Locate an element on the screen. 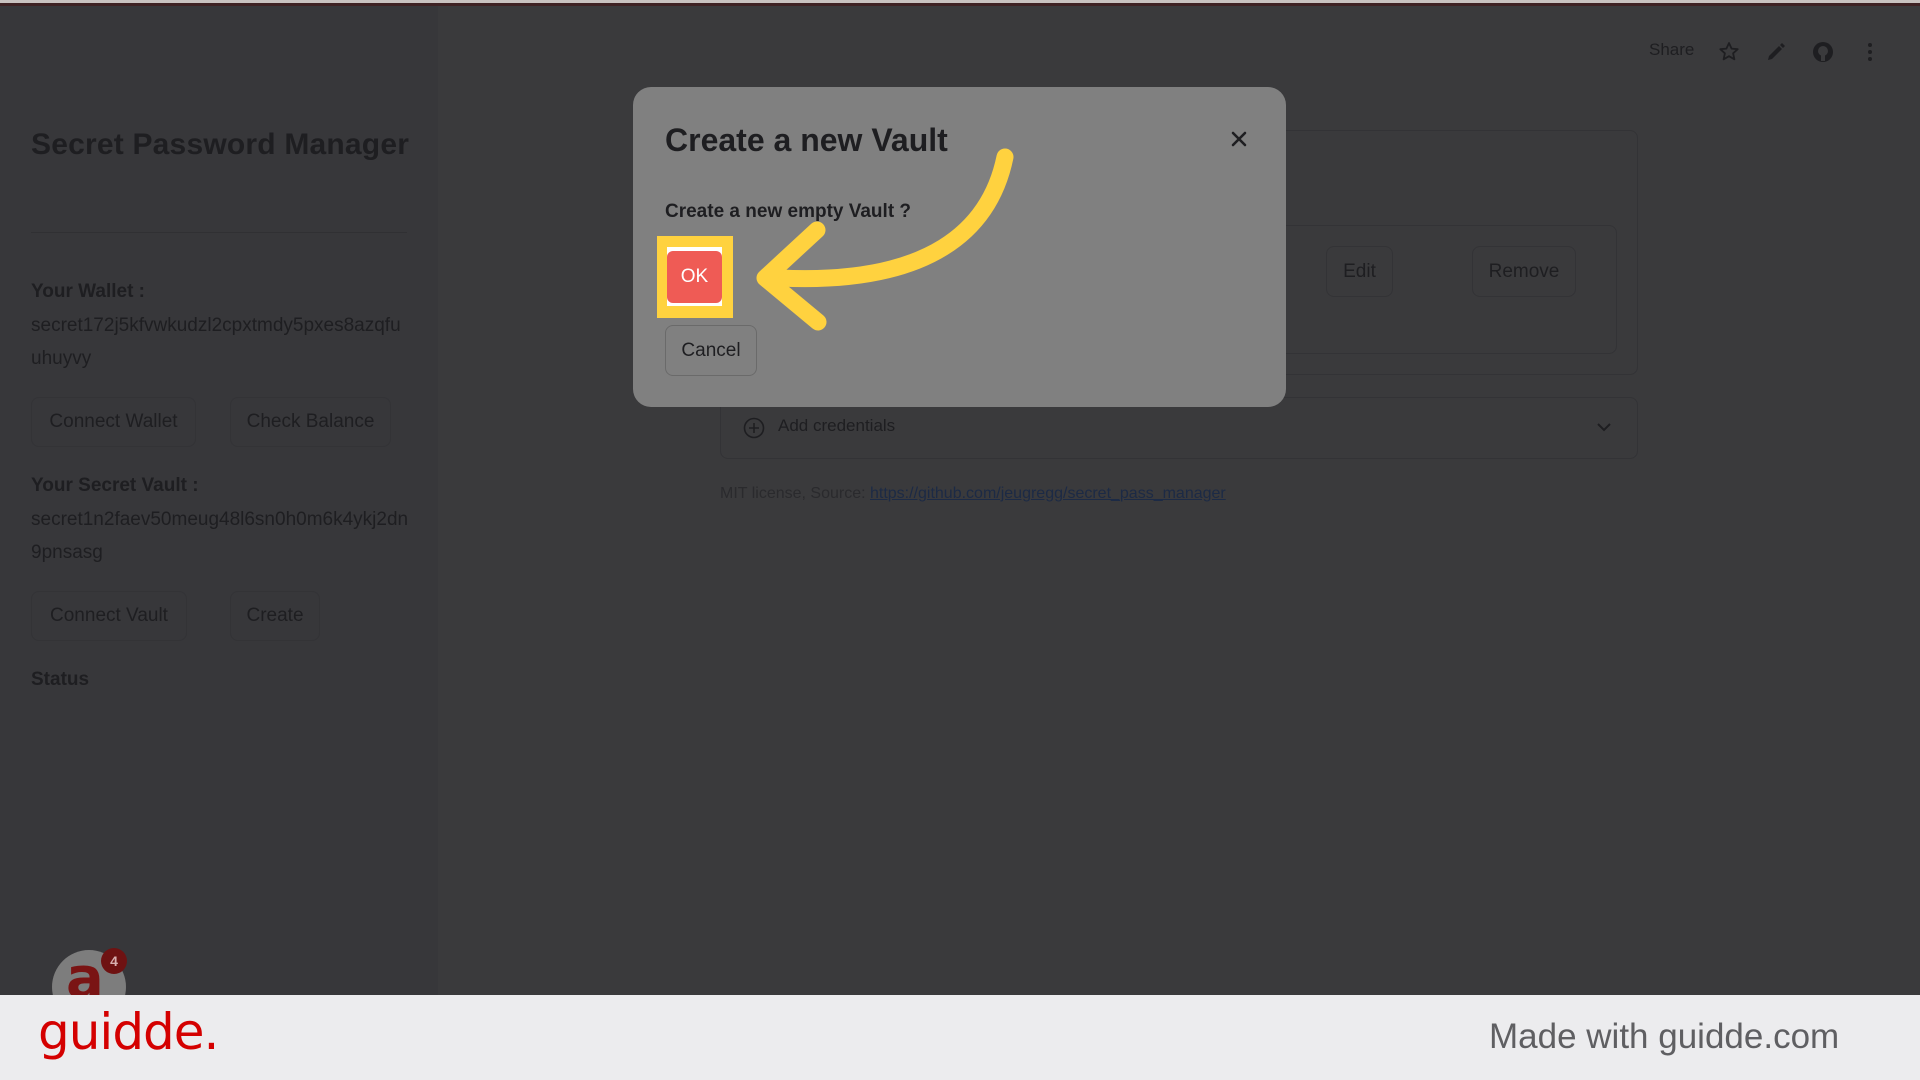 The image size is (1920, 1080). create-vault-button: Create is located at coordinates (275, 616).